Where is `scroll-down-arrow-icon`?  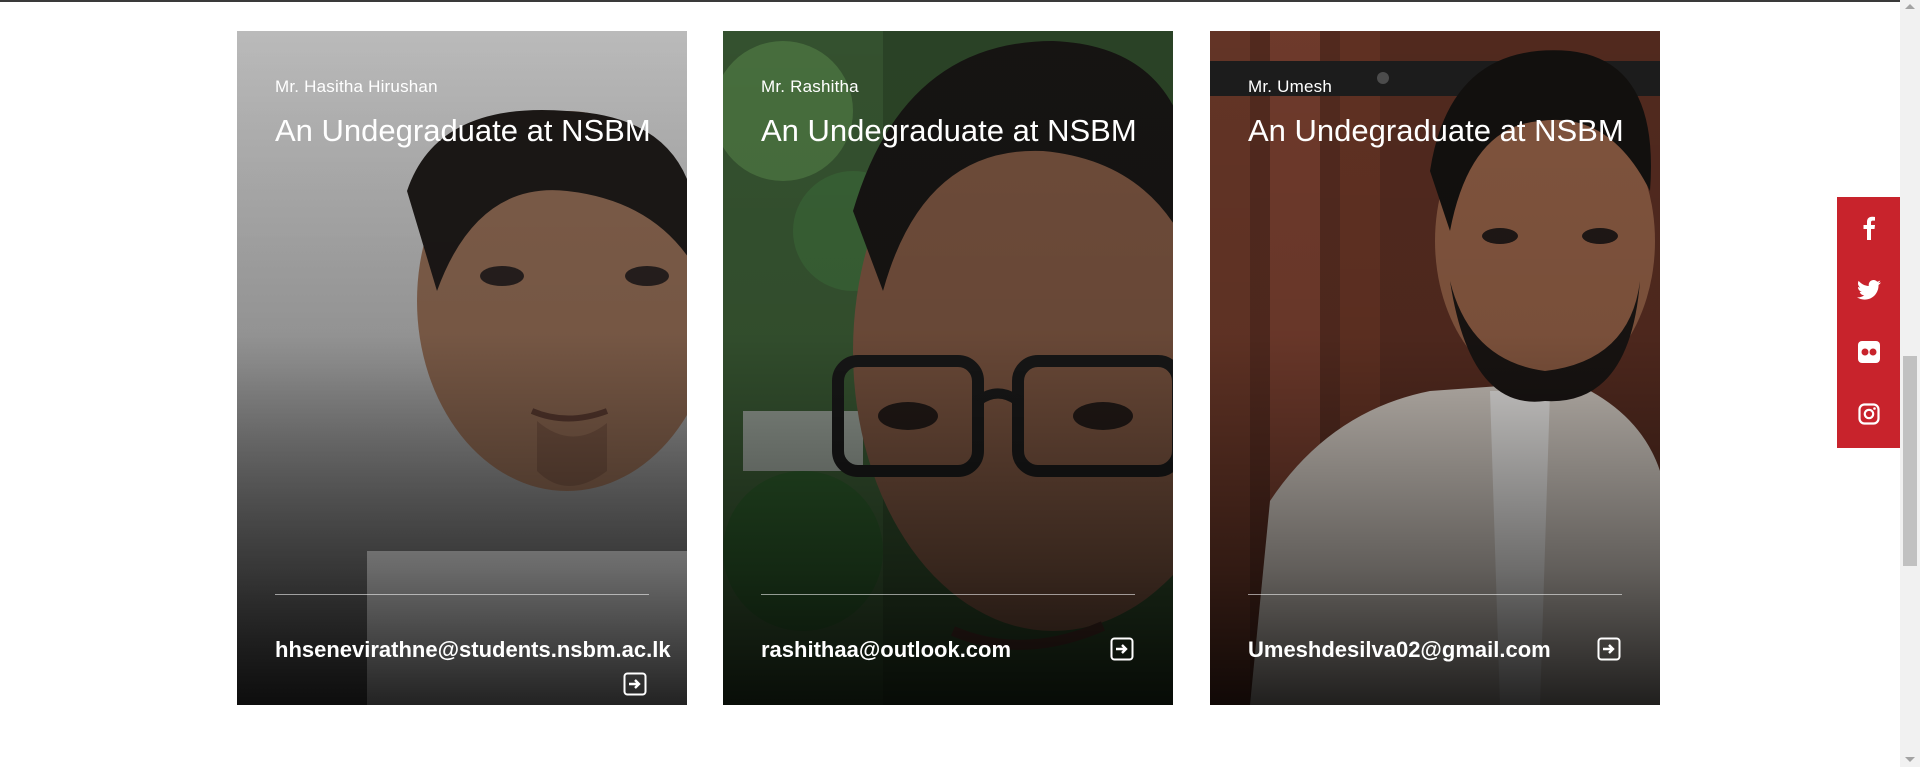 scroll-down-arrow-icon is located at coordinates (1910, 759).